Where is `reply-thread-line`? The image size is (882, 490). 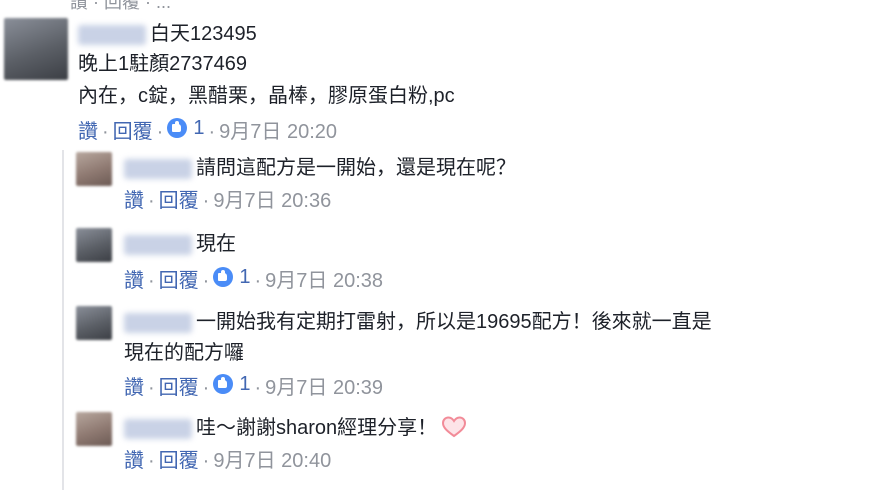
reply-thread-line is located at coordinates (63, 320).